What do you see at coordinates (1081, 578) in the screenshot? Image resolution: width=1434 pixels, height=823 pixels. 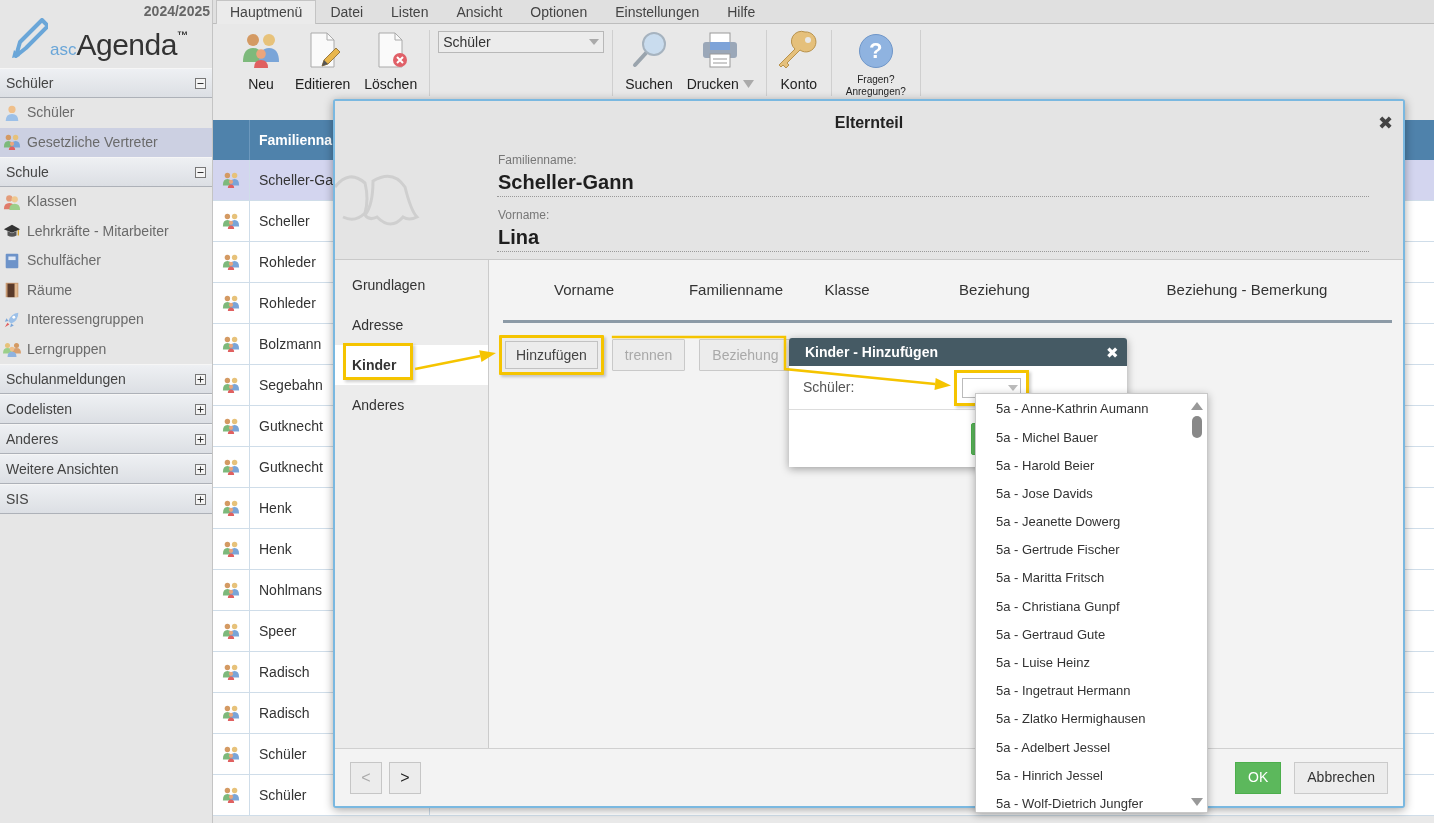 I see `list-option: 5a - Maritta Fritsch` at bounding box center [1081, 578].